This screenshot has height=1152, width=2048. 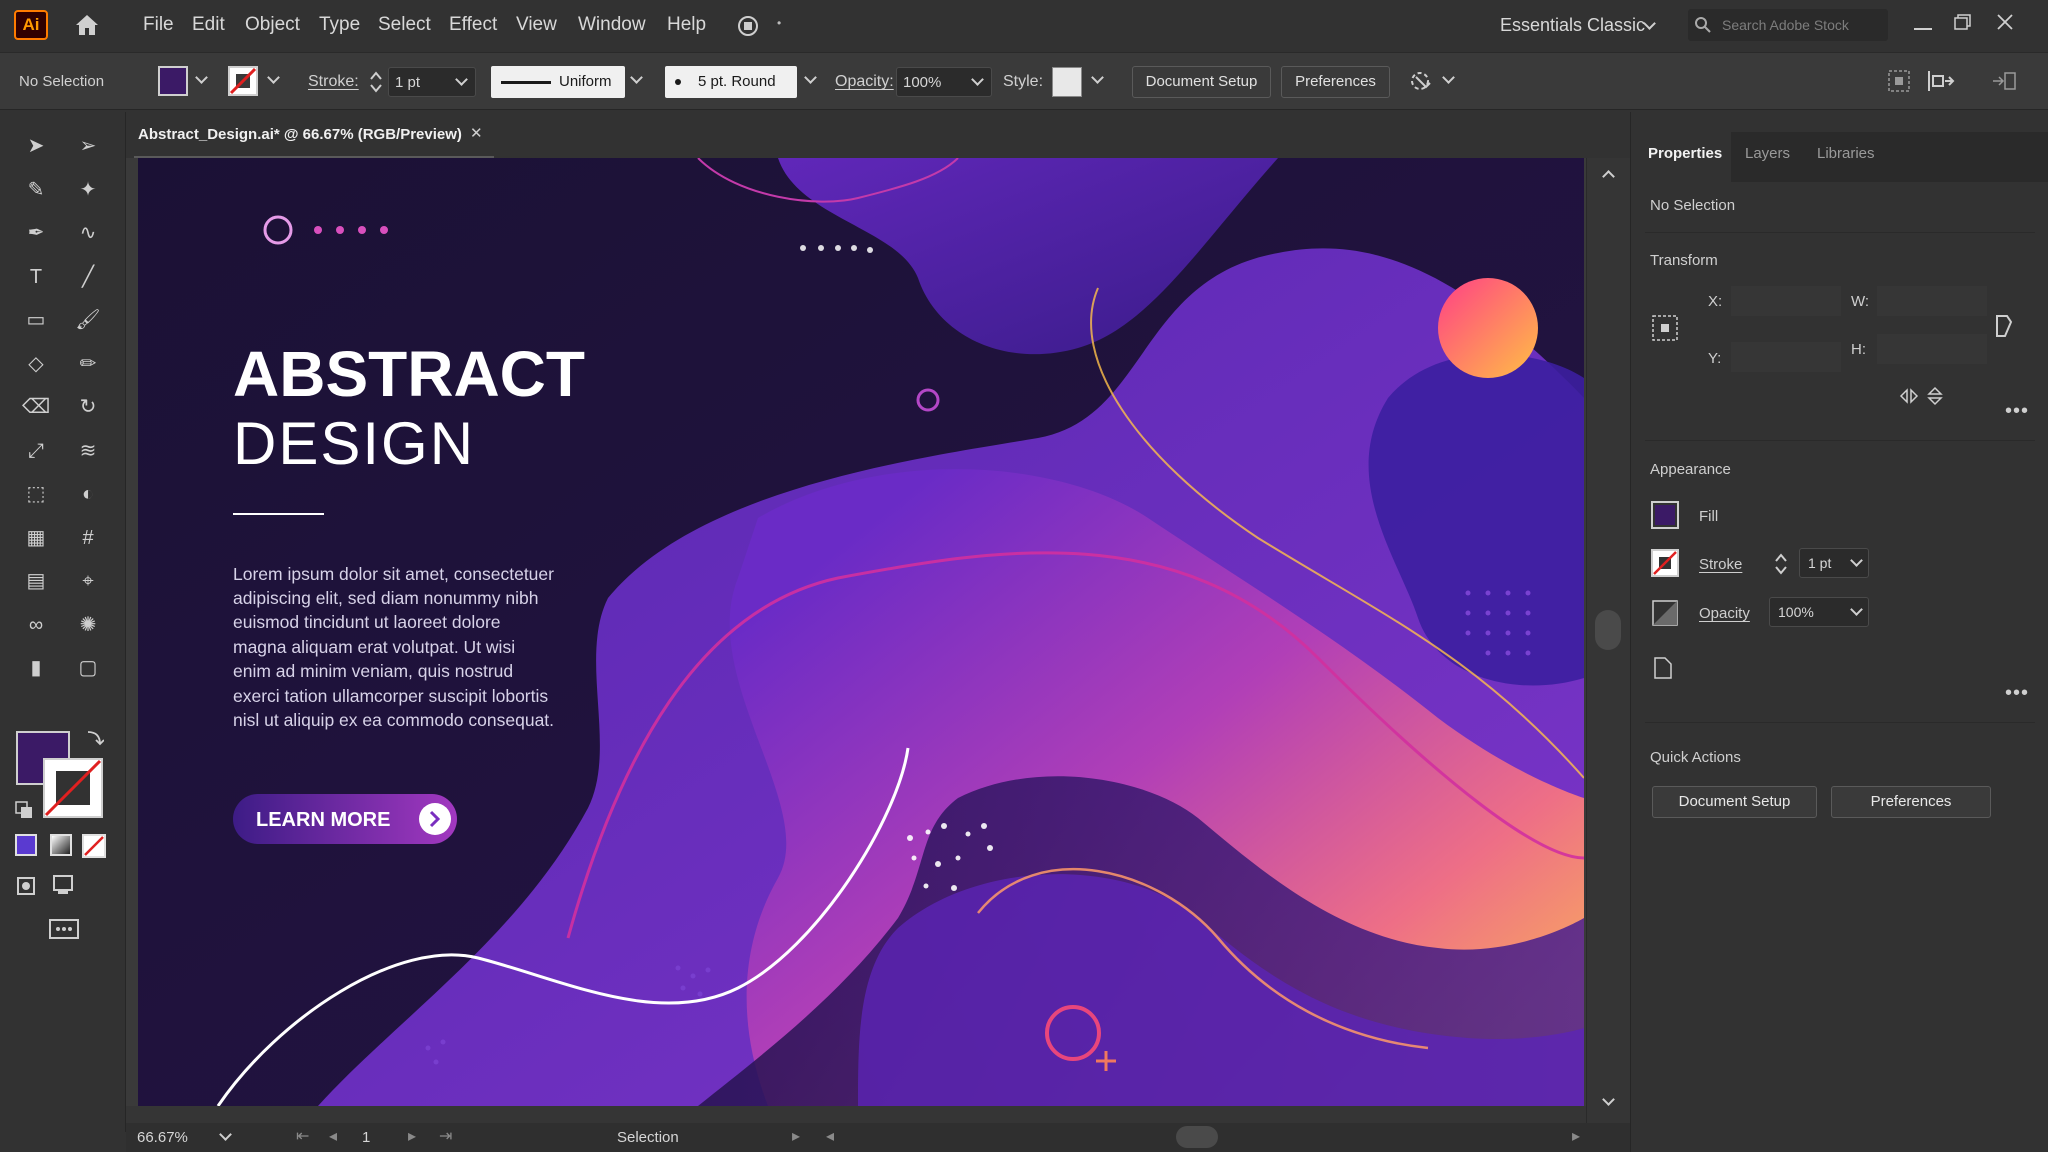 What do you see at coordinates (88, 233) in the screenshot?
I see `curvature-tool-icon: ∿` at bounding box center [88, 233].